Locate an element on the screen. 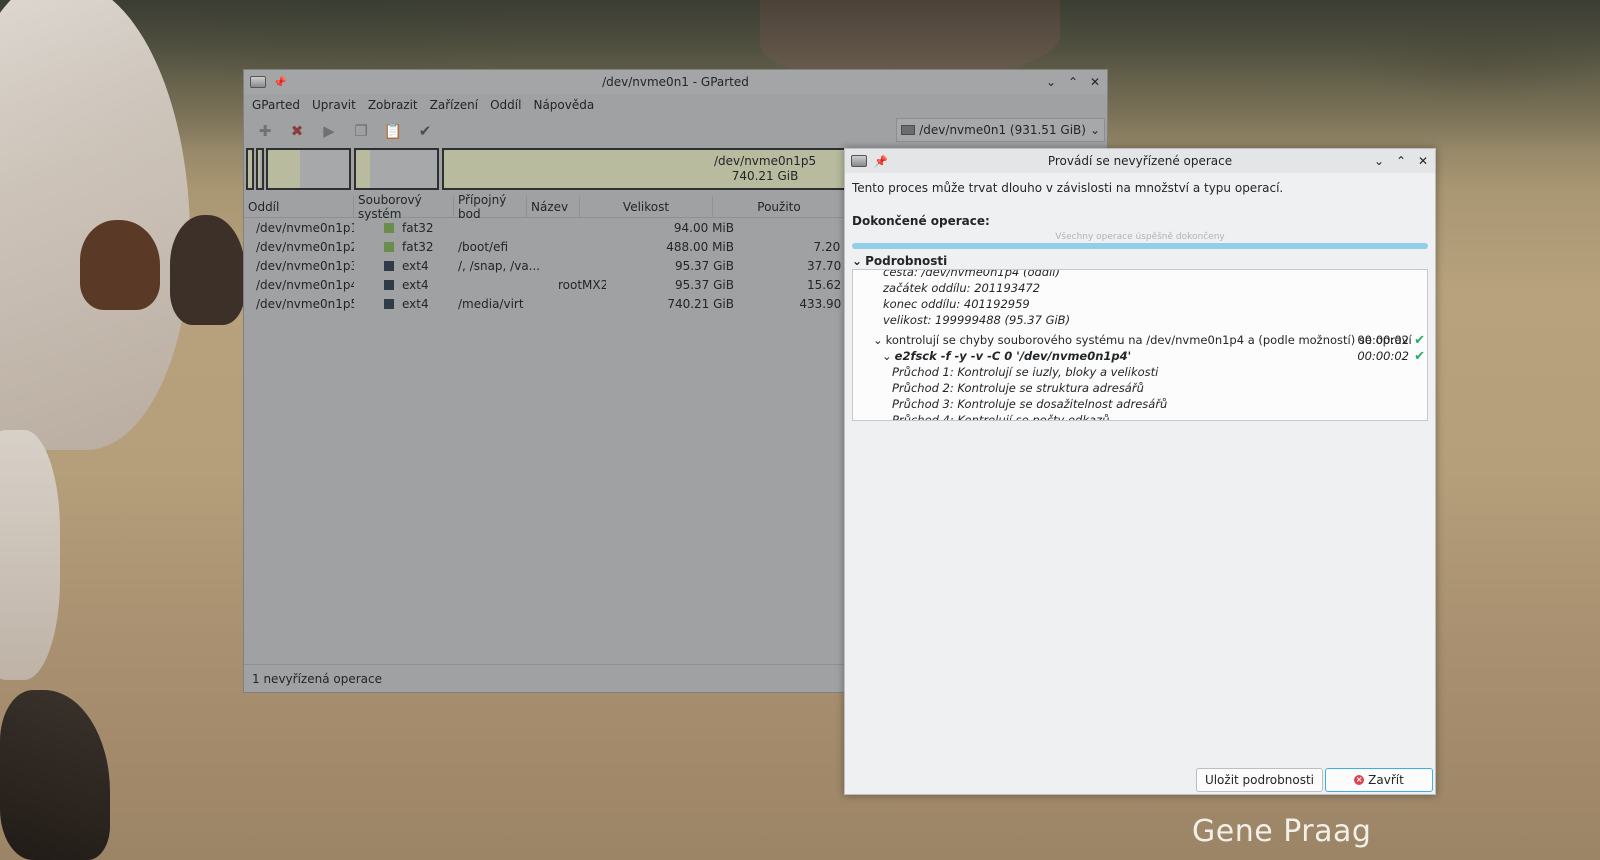 This screenshot has height=860, width=1600. partition-cell: /dev/nvme0n1p1⚠ is located at coordinates (305, 227).